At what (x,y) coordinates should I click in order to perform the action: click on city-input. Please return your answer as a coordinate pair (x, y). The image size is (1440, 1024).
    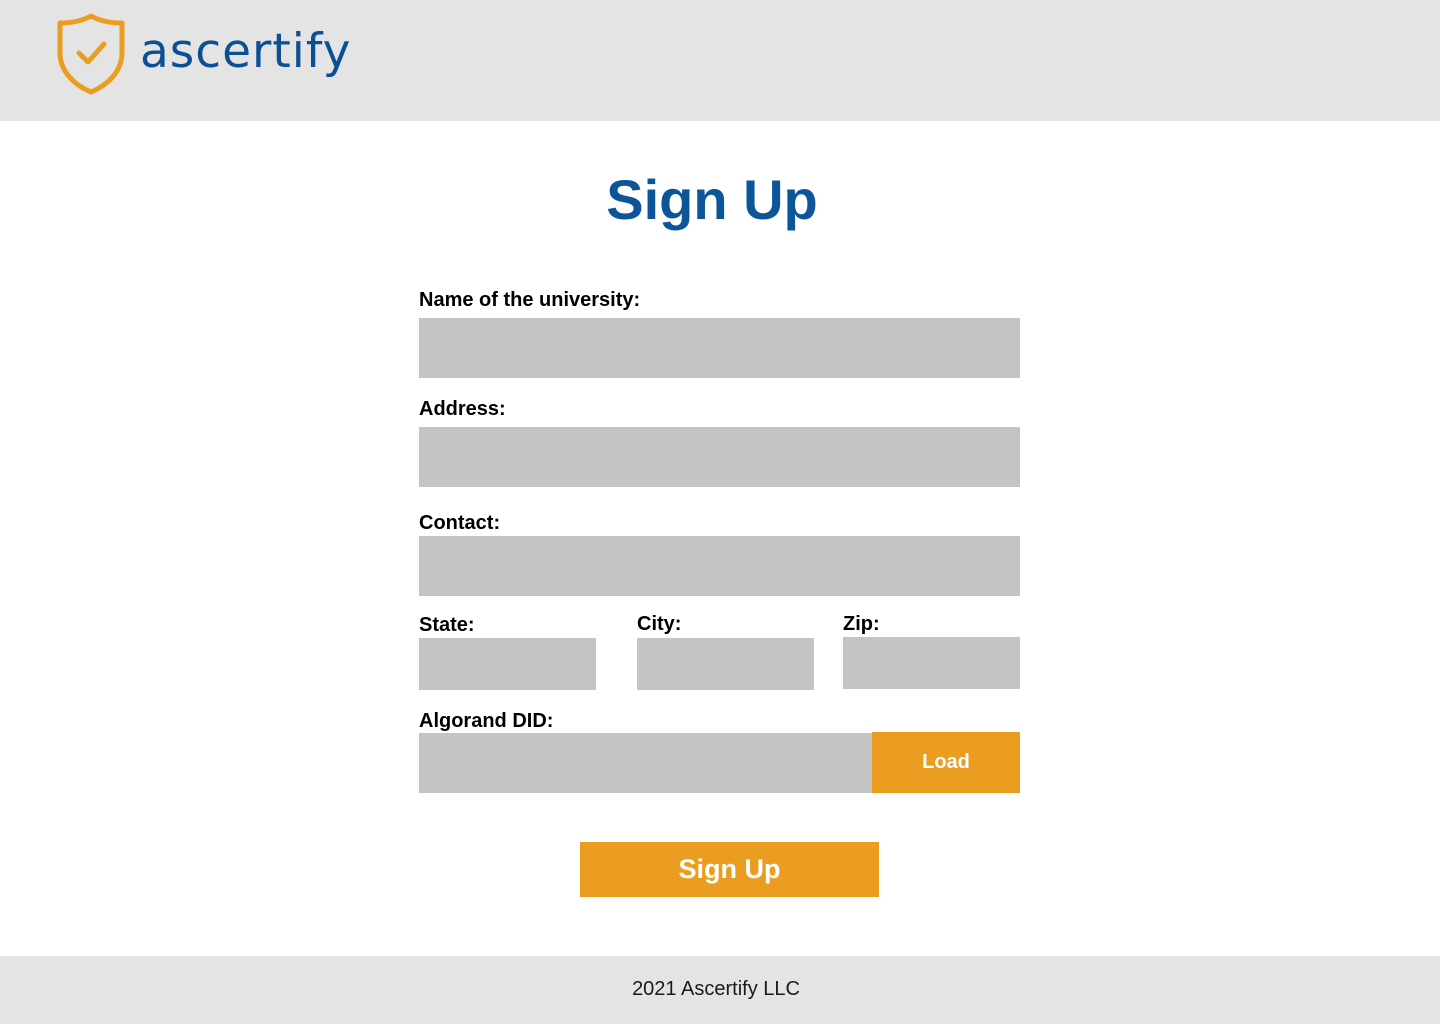
    Looking at the image, I should click on (725, 664).